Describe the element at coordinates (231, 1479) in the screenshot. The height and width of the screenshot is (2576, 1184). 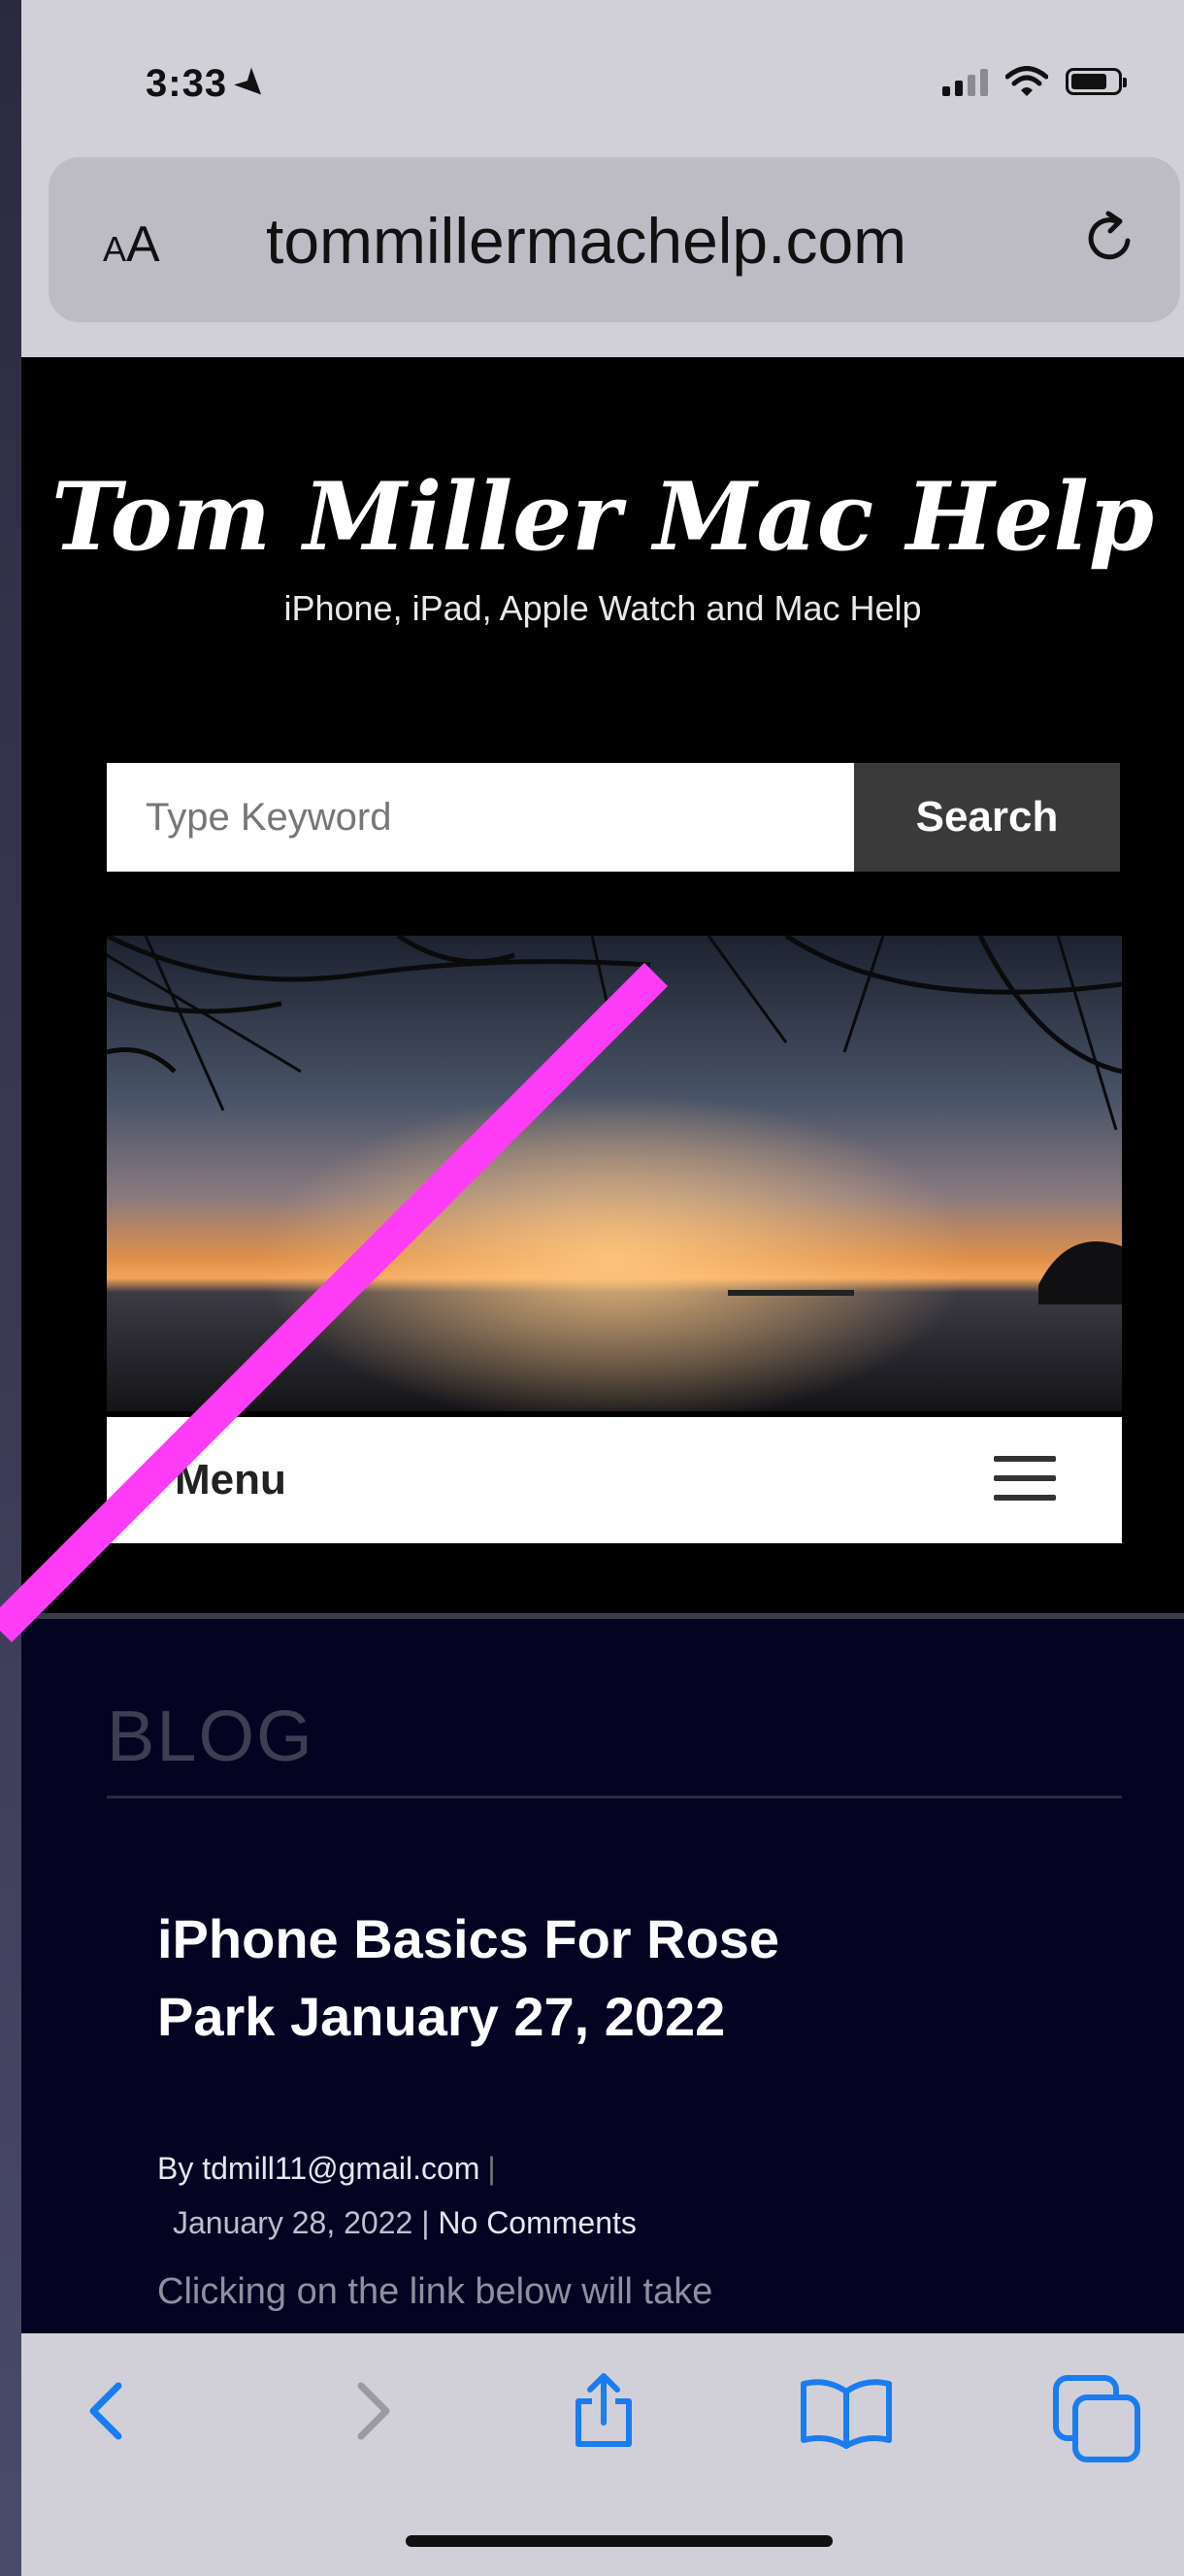
I see `menu-label: Menu` at that location.